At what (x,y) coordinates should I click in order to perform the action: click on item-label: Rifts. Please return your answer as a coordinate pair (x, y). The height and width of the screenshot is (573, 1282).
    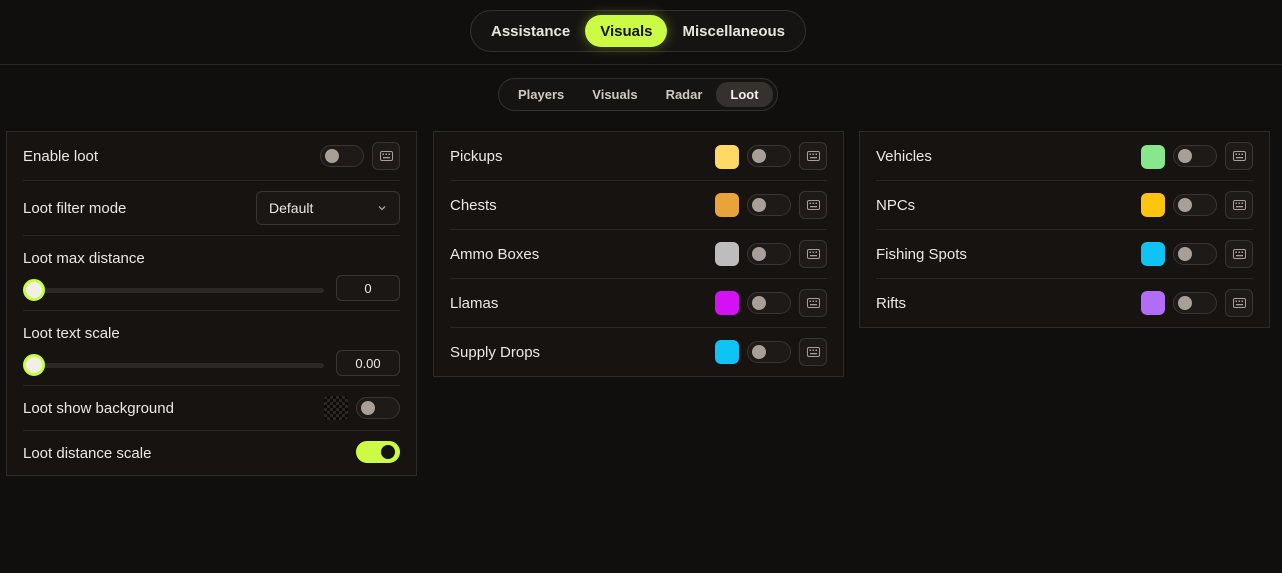
    Looking at the image, I should click on (891, 303).